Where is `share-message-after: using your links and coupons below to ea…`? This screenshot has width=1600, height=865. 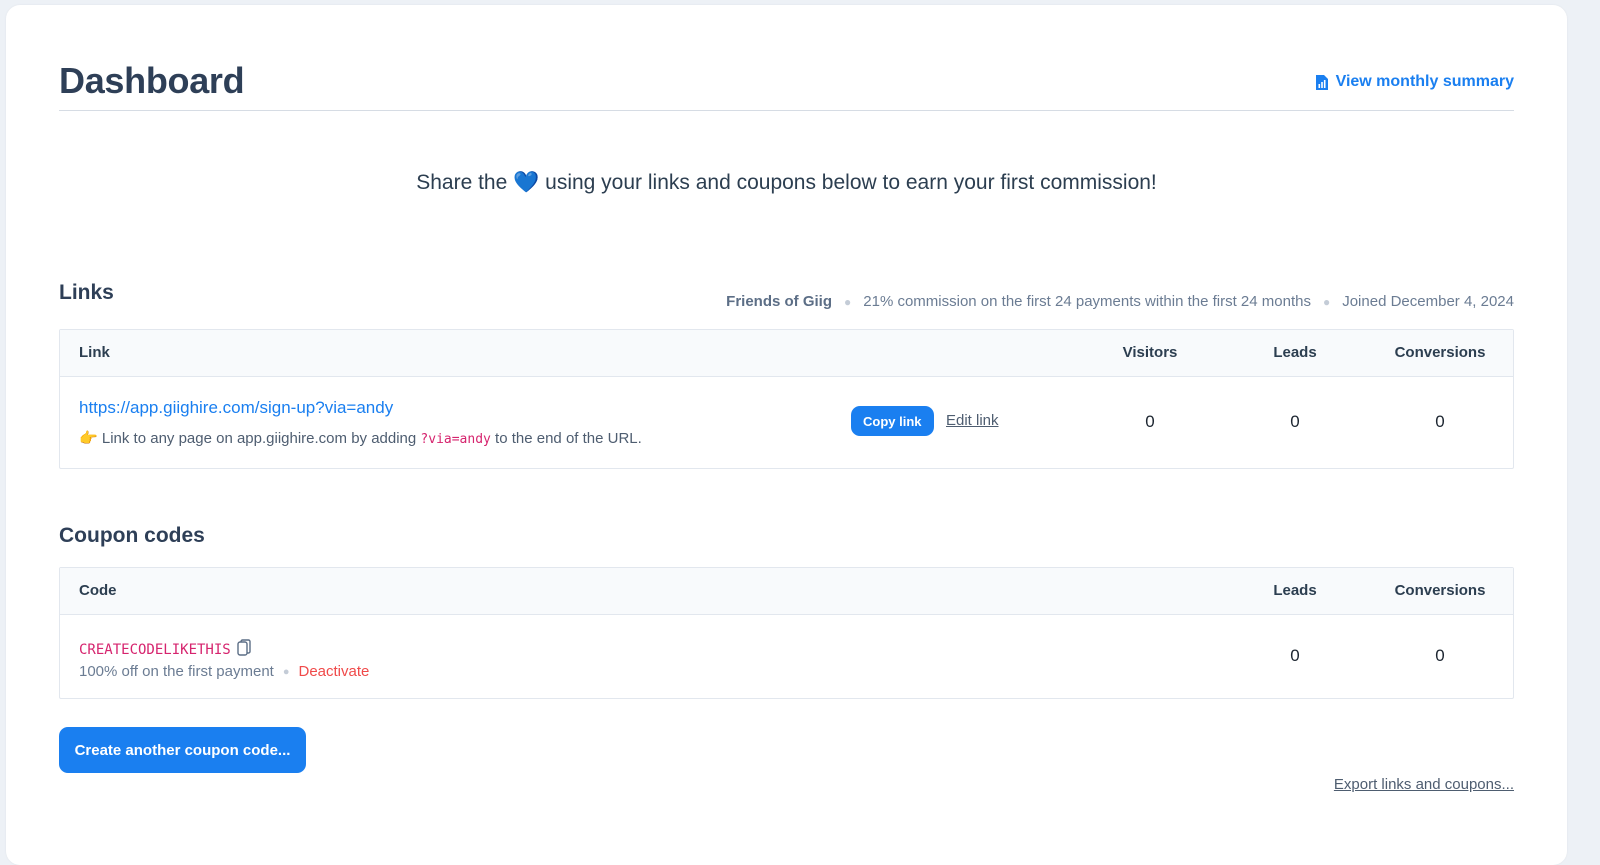 share-message-after: using your links and coupons below to ea… is located at coordinates (851, 182).